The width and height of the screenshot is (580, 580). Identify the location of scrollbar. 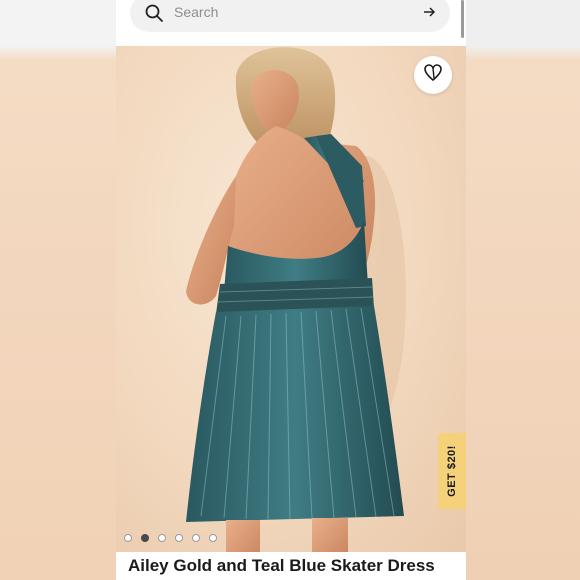
(462, 19).